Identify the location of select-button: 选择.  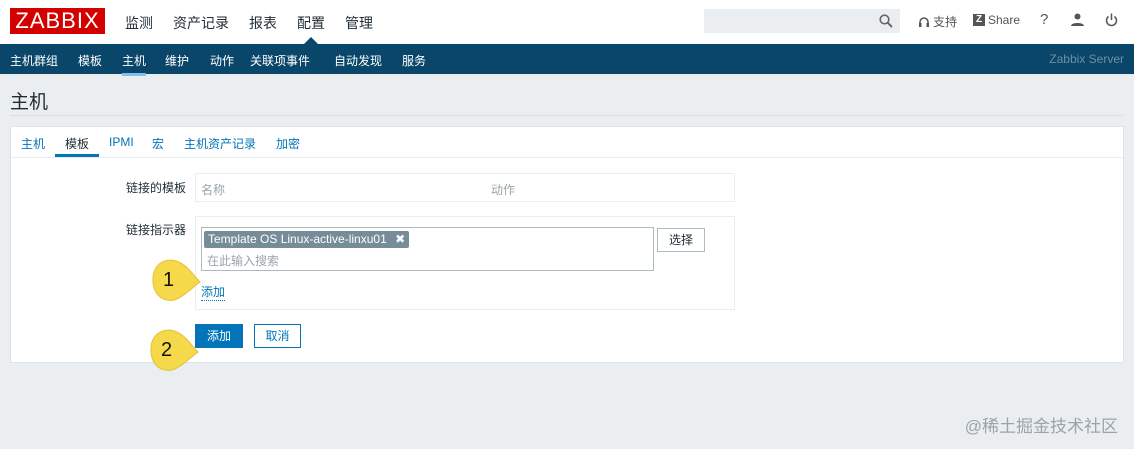
(681, 240).